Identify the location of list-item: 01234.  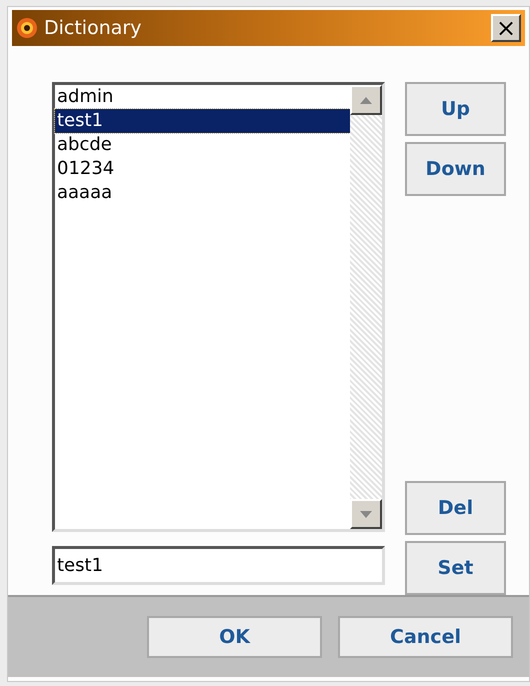
(202, 169).